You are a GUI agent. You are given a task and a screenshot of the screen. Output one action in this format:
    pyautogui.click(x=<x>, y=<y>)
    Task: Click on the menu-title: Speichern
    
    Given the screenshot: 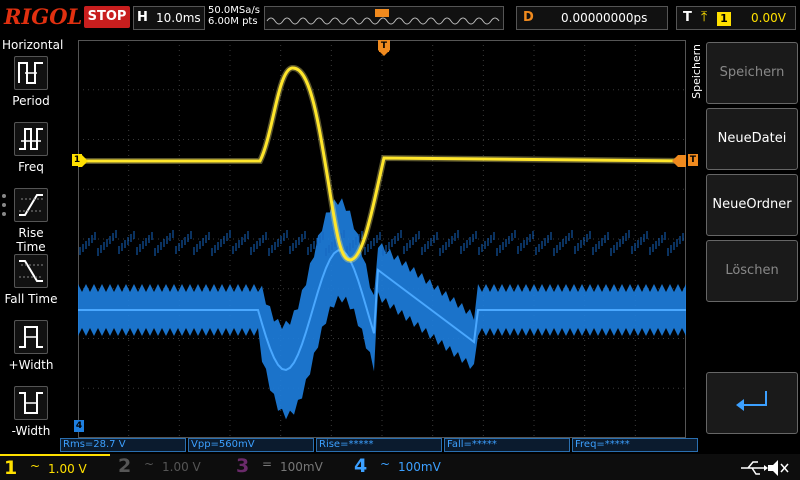 What is the action you would take?
    pyautogui.click(x=696, y=96)
    